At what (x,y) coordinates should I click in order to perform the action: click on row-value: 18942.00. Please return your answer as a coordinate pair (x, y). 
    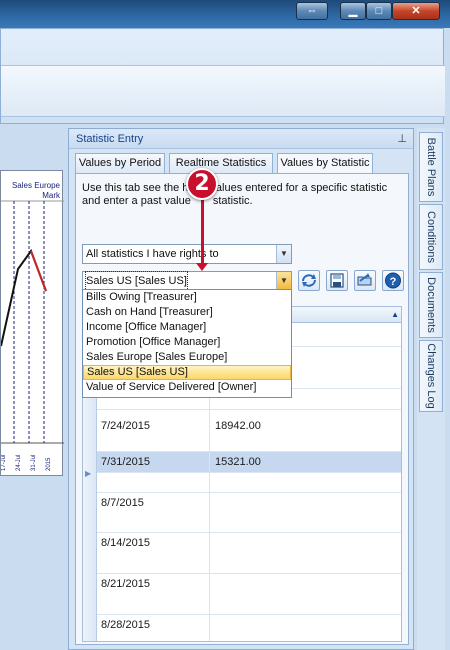
    Looking at the image, I should click on (238, 426).